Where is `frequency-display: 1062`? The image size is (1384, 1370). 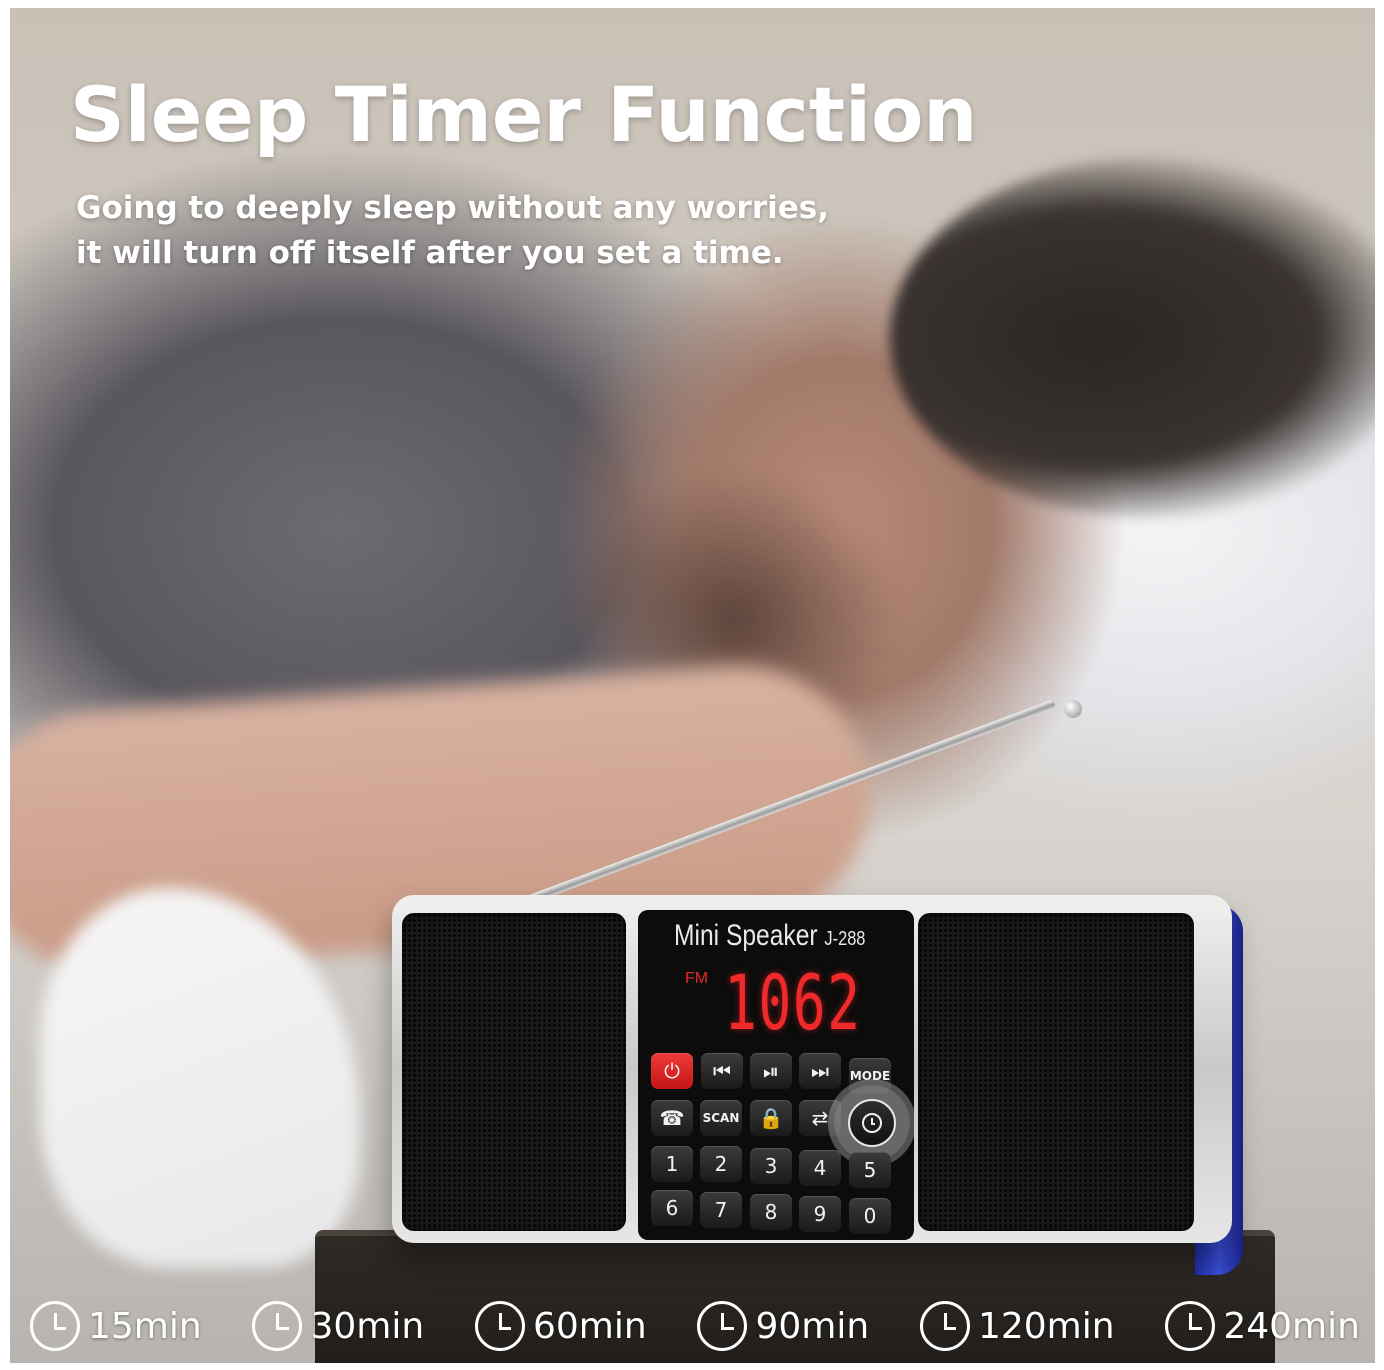 frequency-display: 1062 is located at coordinates (793, 1002).